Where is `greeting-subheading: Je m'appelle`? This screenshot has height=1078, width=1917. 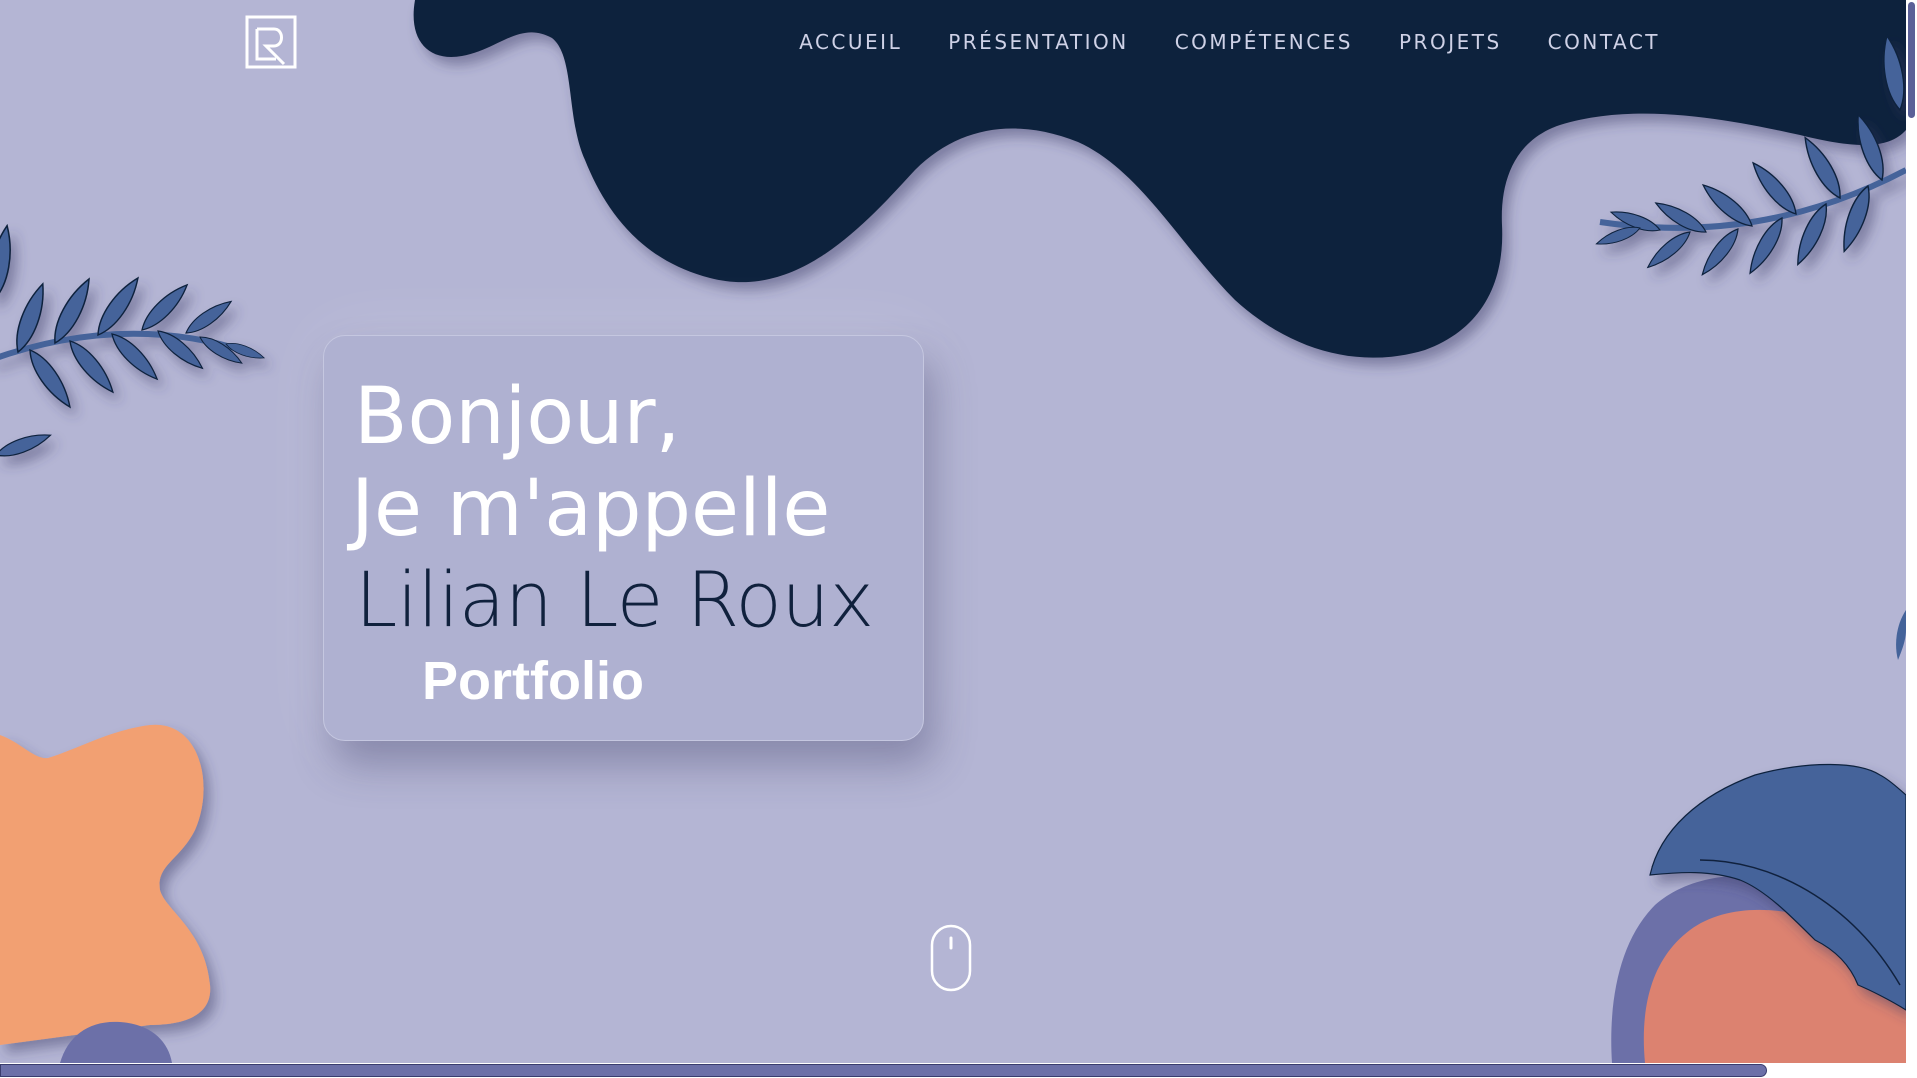 greeting-subheading: Je m'appelle is located at coordinates (591, 509).